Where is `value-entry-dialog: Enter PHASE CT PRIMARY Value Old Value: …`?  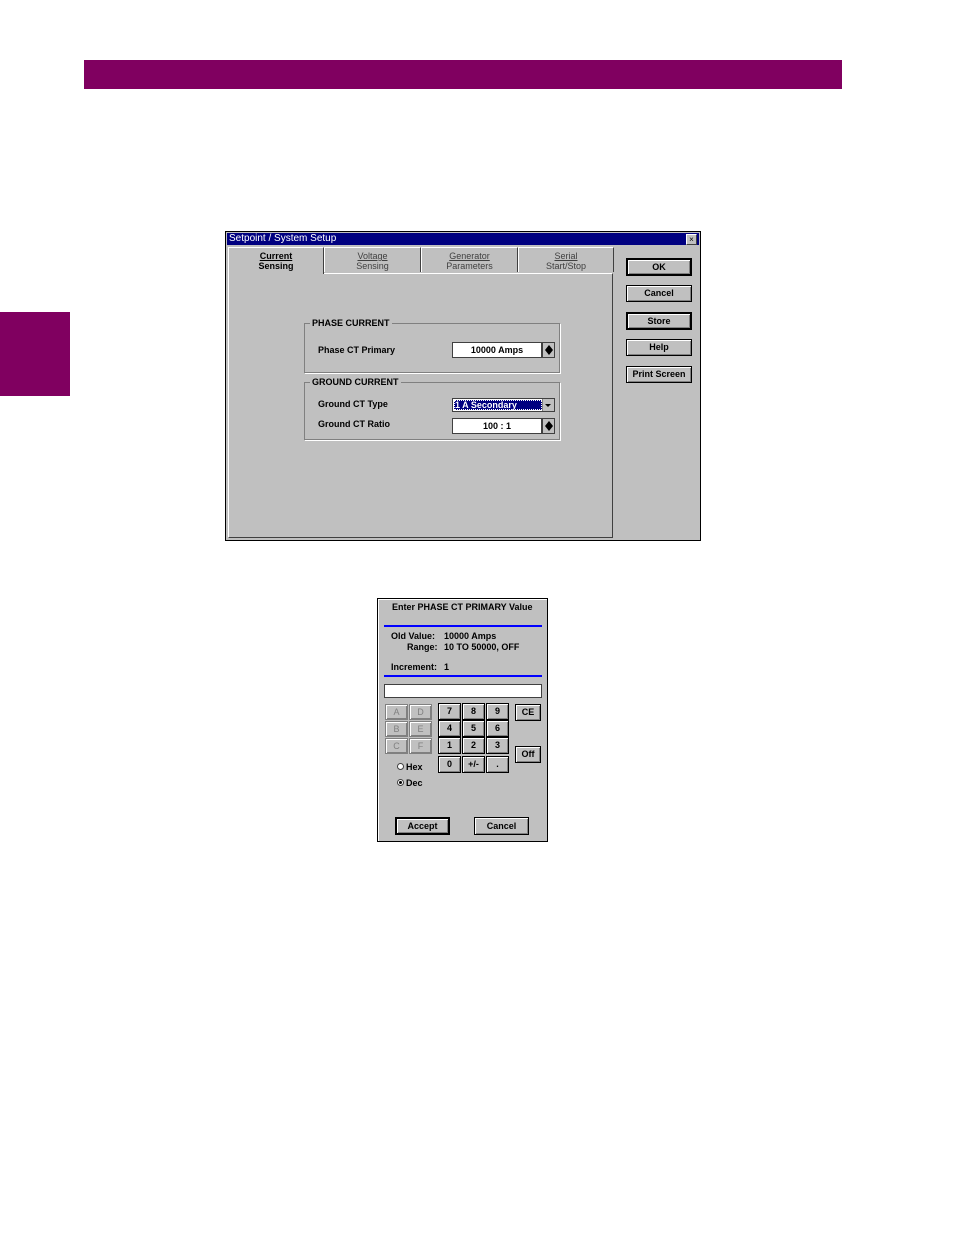
value-entry-dialog: Enter PHASE CT PRIMARY Value Old Value: … is located at coordinates (462, 720).